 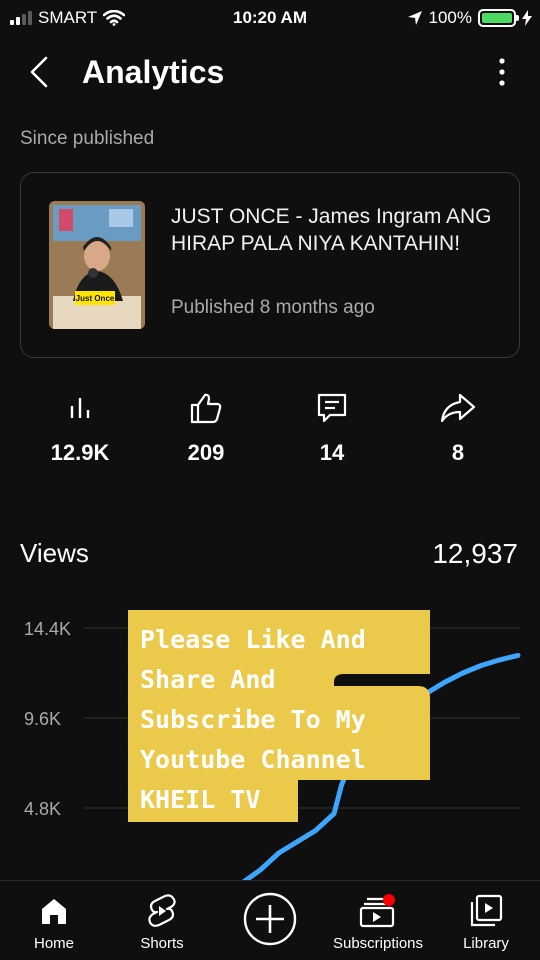 I want to click on views-count: 12.9K, so click(x=80, y=452).